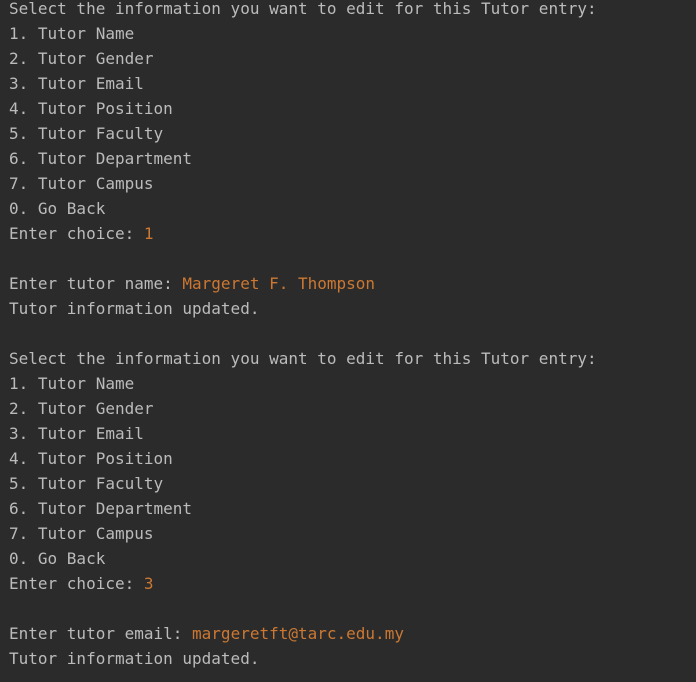  Describe the element at coordinates (101, 633) in the screenshot. I see `field-label: Enter tutor email:` at that location.